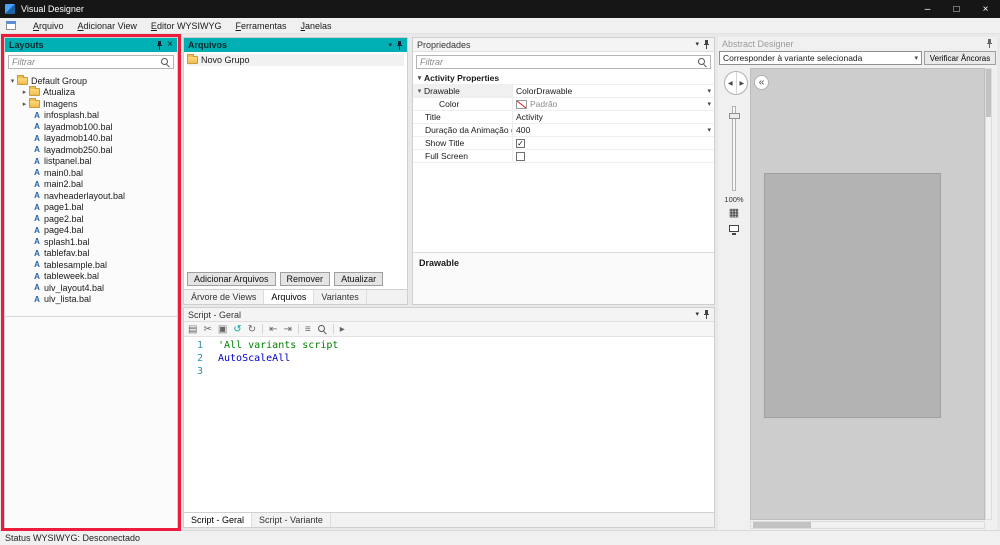 The height and width of the screenshot is (545, 1000). Describe the element at coordinates (734, 228) in the screenshot. I see `screen-size-button` at that location.